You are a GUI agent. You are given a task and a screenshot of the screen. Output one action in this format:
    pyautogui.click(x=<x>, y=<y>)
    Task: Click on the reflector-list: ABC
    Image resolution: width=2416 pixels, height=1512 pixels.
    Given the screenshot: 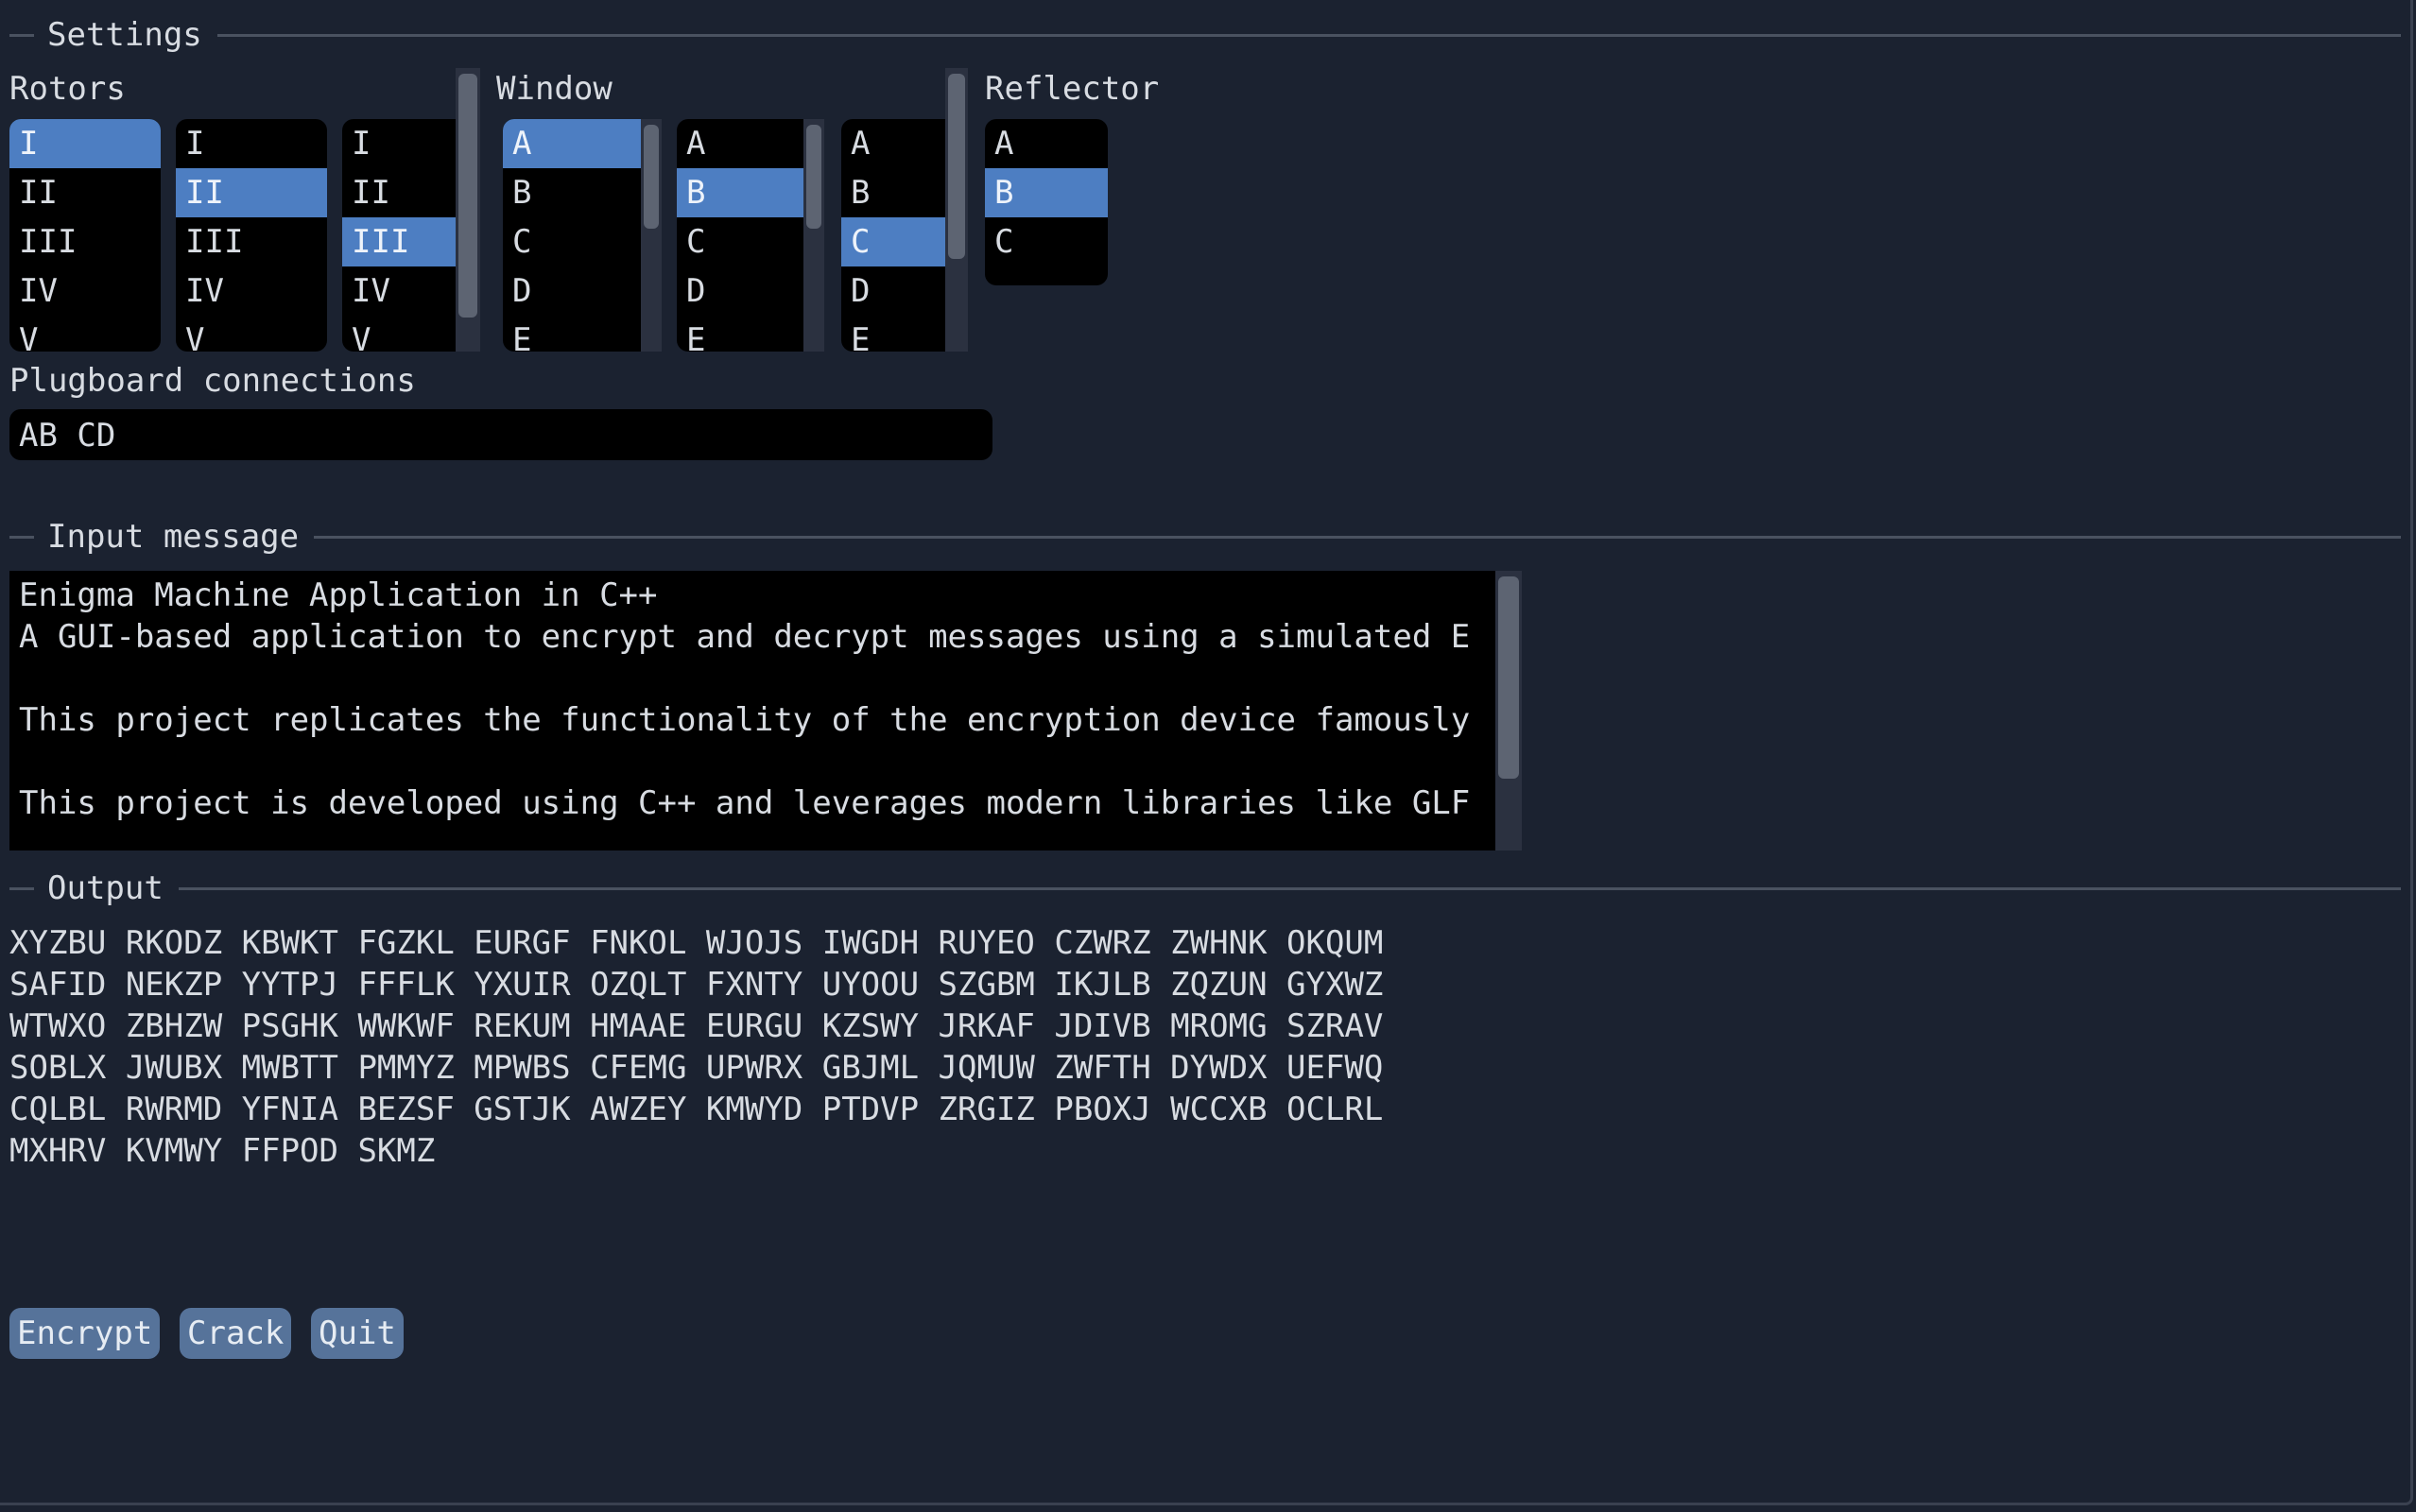 What is the action you would take?
    pyautogui.click(x=1046, y=202)
    